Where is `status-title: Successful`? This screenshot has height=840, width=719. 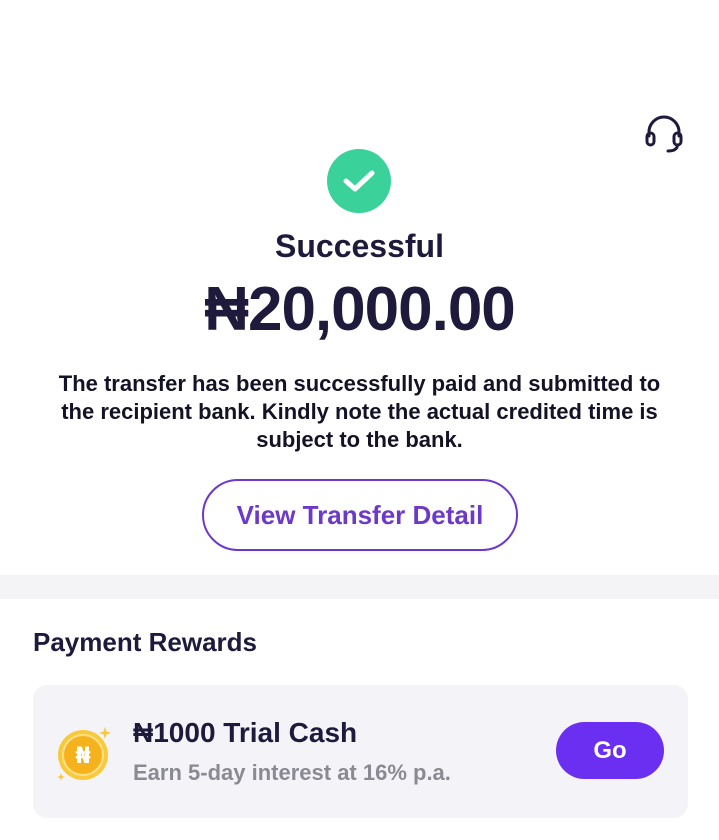
status-title: Successful is located at coordinates (359, 246).